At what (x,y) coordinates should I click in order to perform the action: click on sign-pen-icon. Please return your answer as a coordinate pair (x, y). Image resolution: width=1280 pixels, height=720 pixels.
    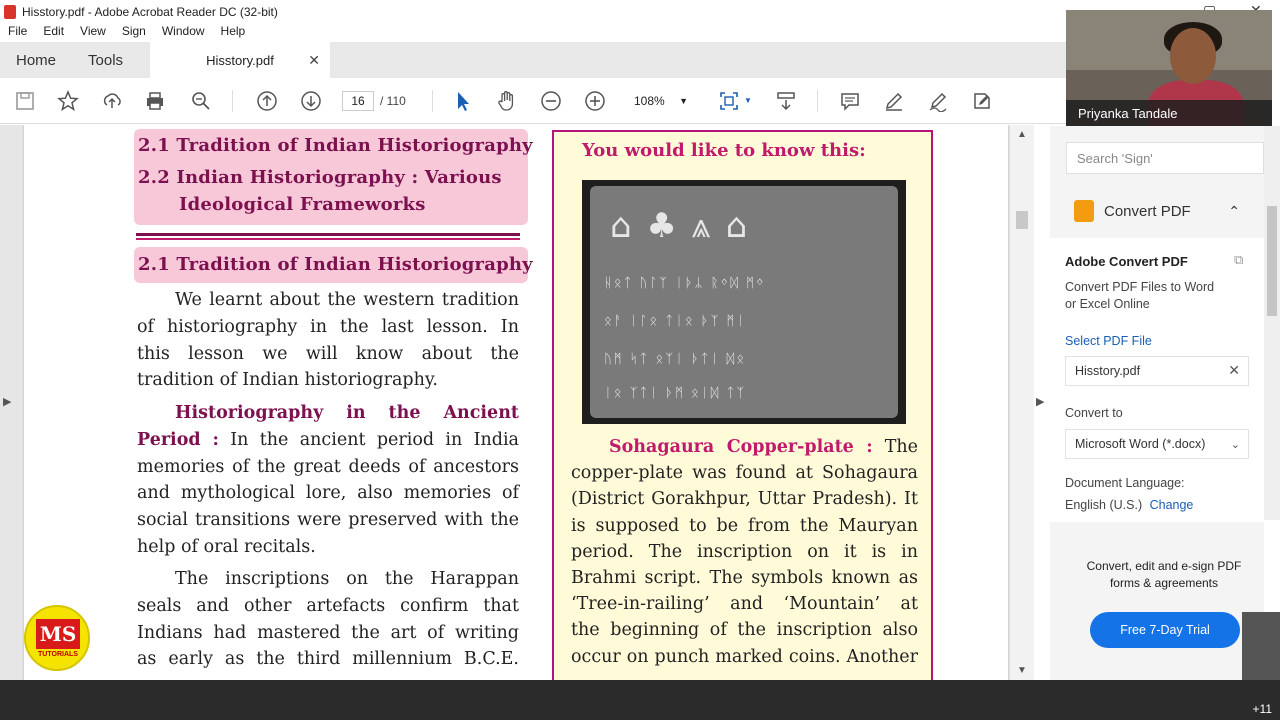
    Looking at the image, I should click on (938, 101).